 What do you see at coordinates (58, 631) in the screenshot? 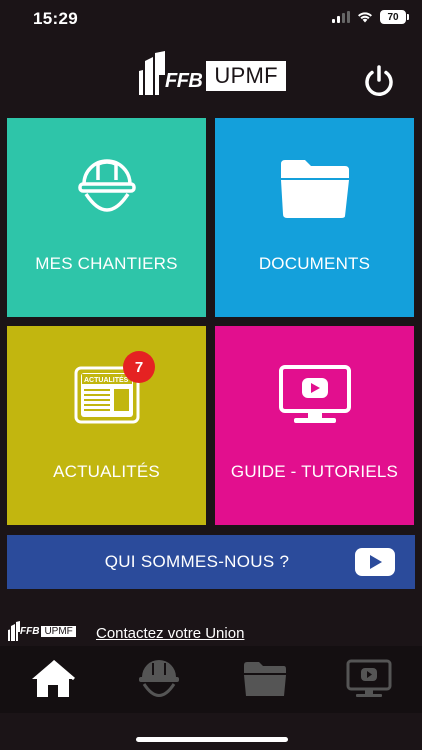
I see `footer-upmf-text: UPMF` at bounding box center [58, 631].